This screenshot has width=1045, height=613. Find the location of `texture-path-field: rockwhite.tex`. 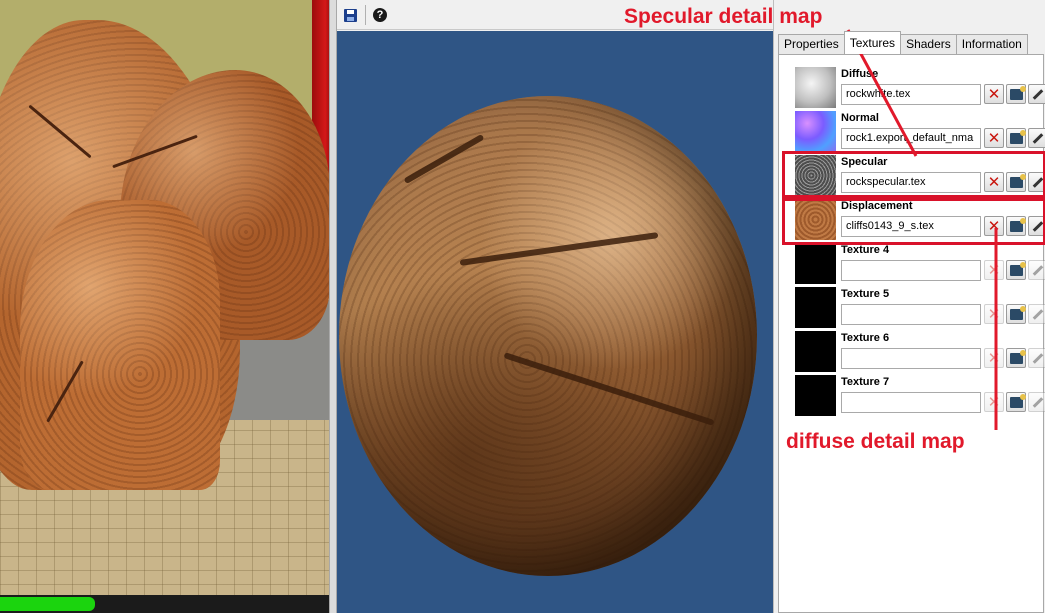

texture-path-field: rockwhite.tex is located at coordinates (911, 94).